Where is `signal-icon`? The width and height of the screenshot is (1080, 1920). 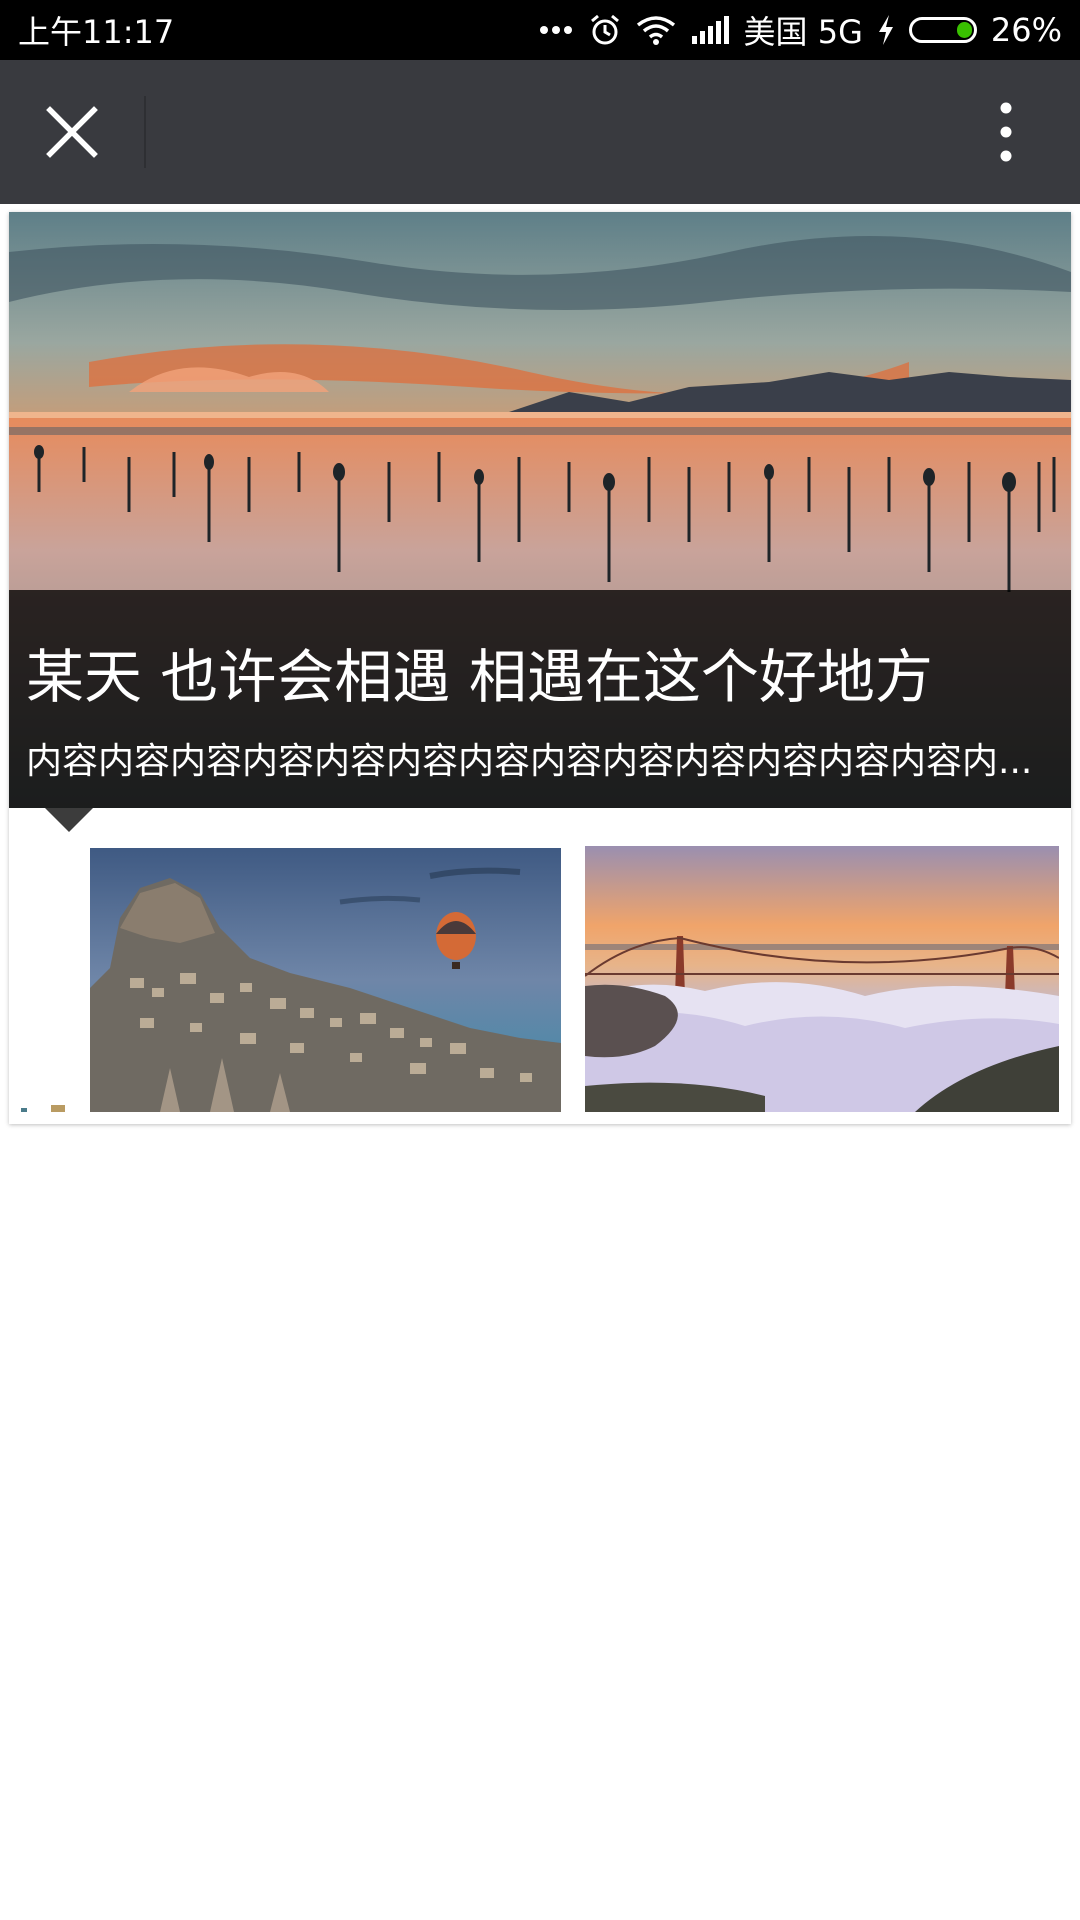 signal-icon is located at coordinates (710, 30).